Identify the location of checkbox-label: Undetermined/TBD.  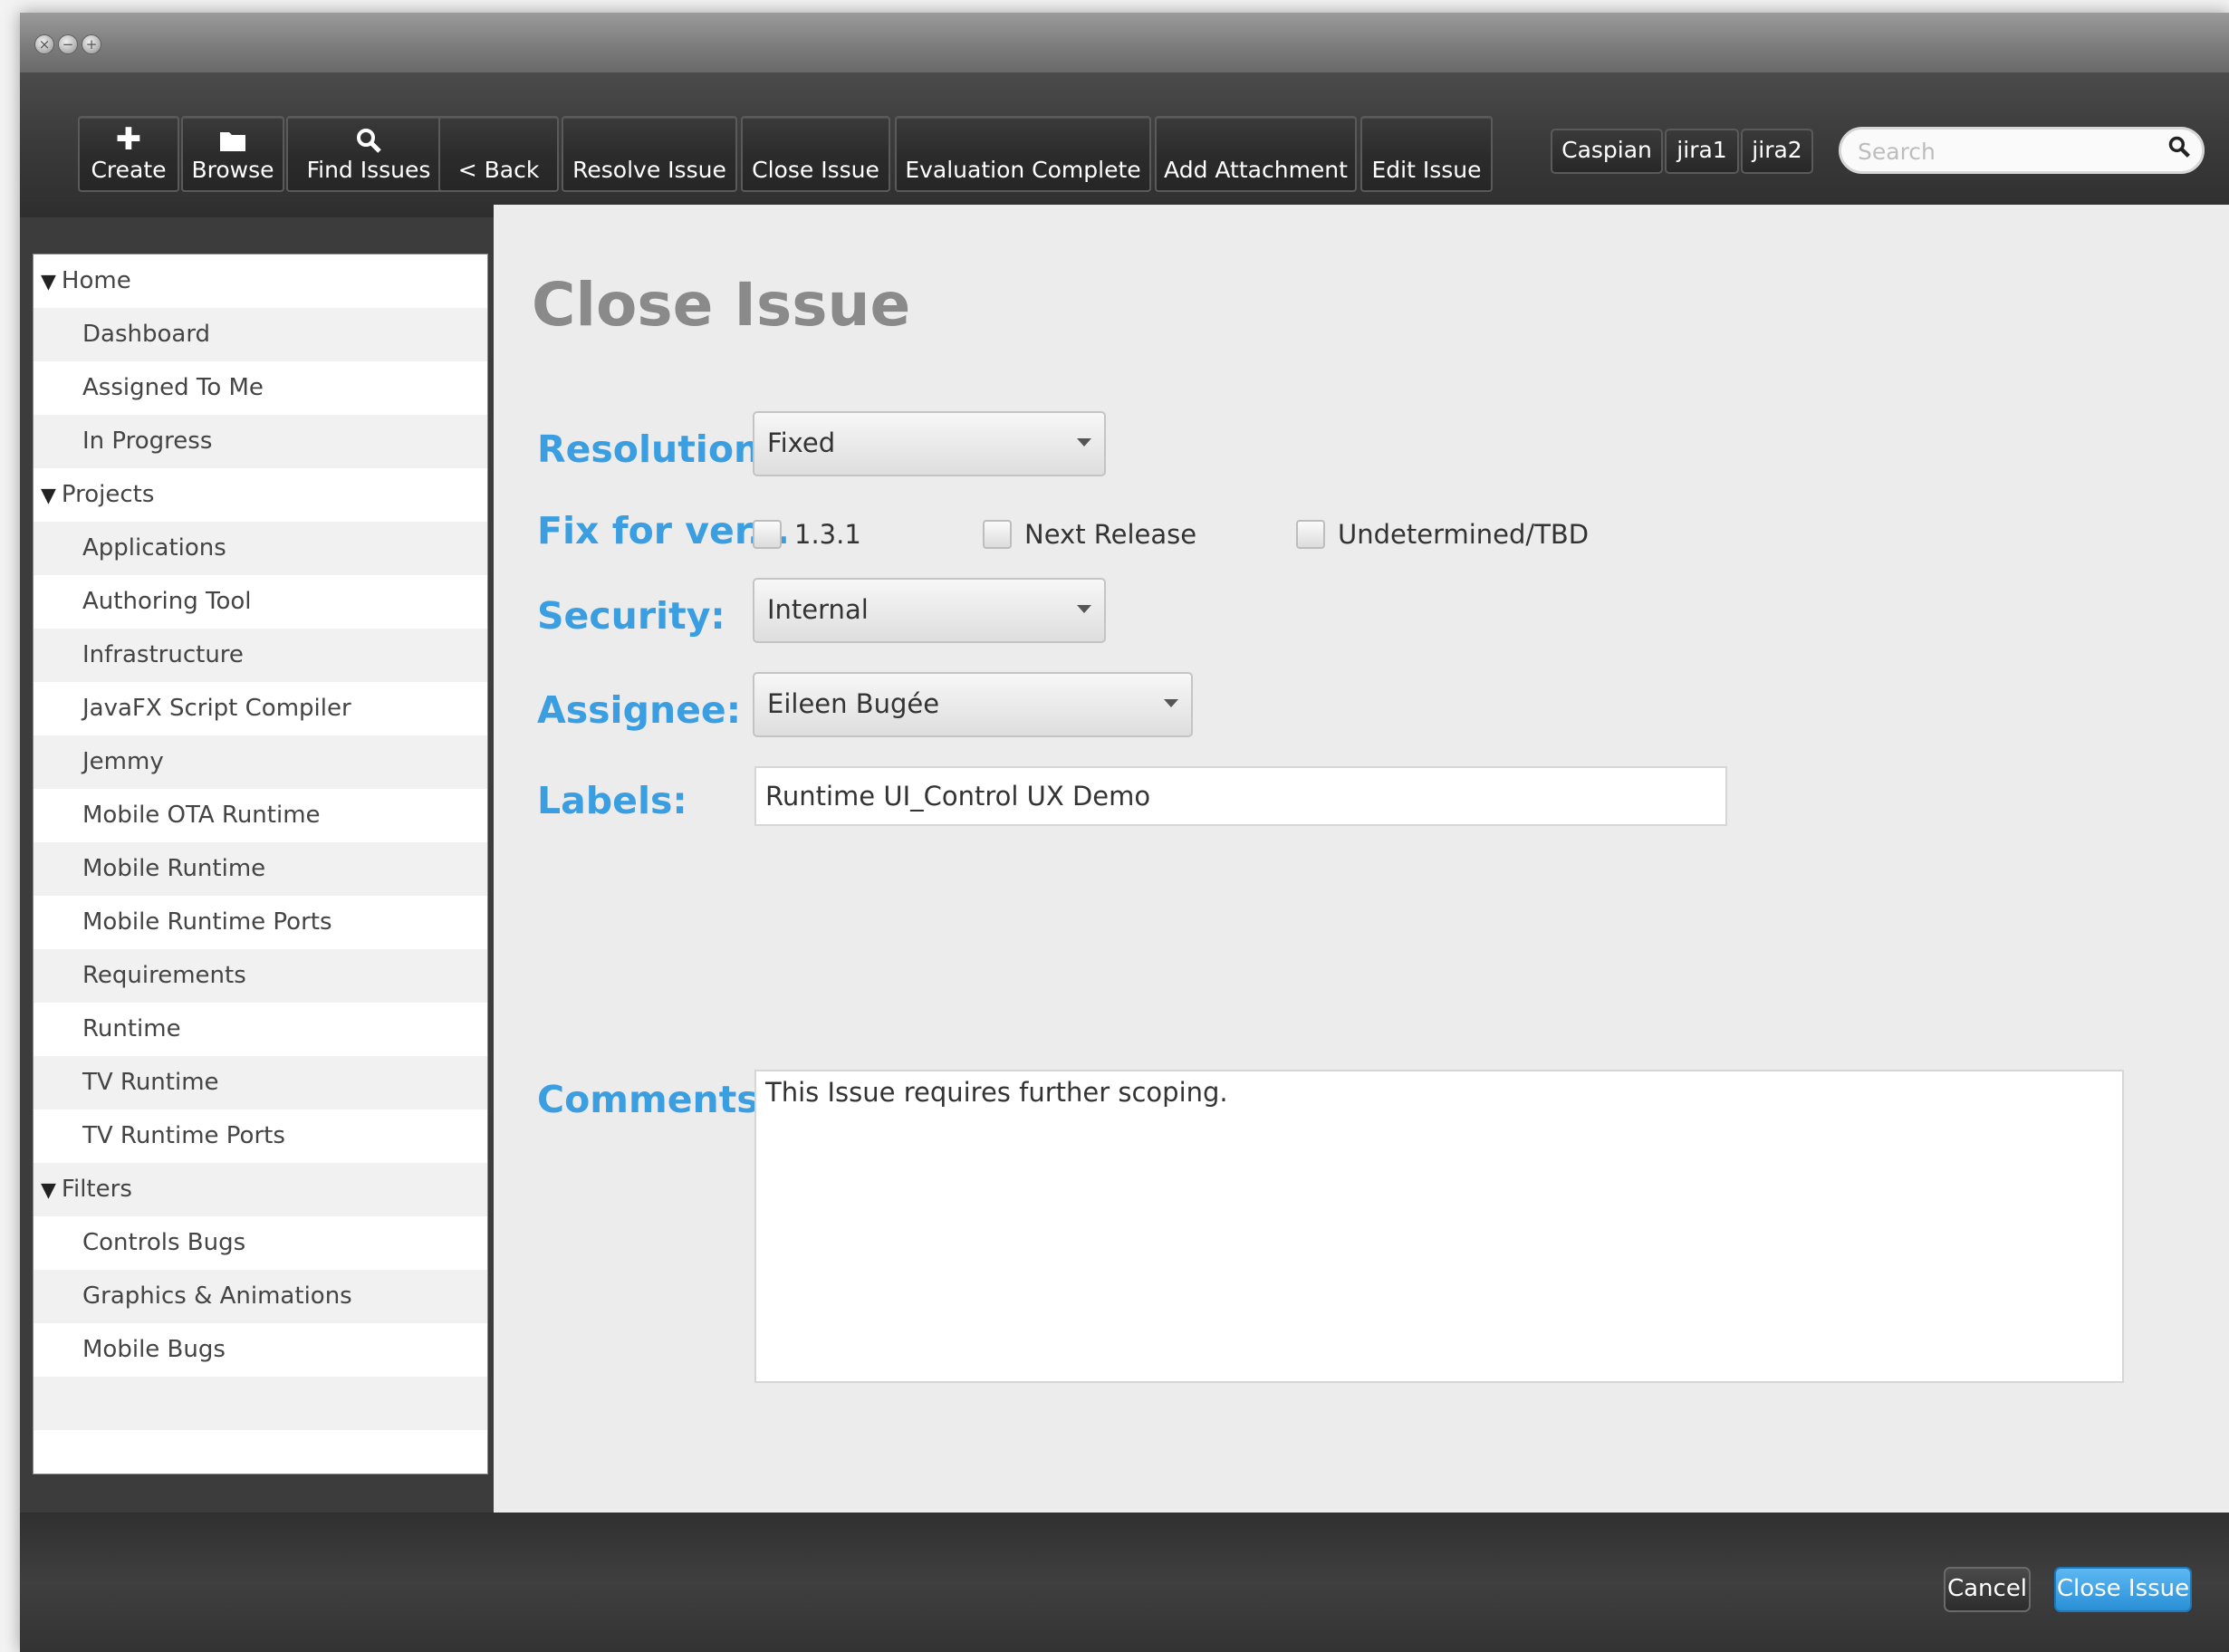
(1464, 534).